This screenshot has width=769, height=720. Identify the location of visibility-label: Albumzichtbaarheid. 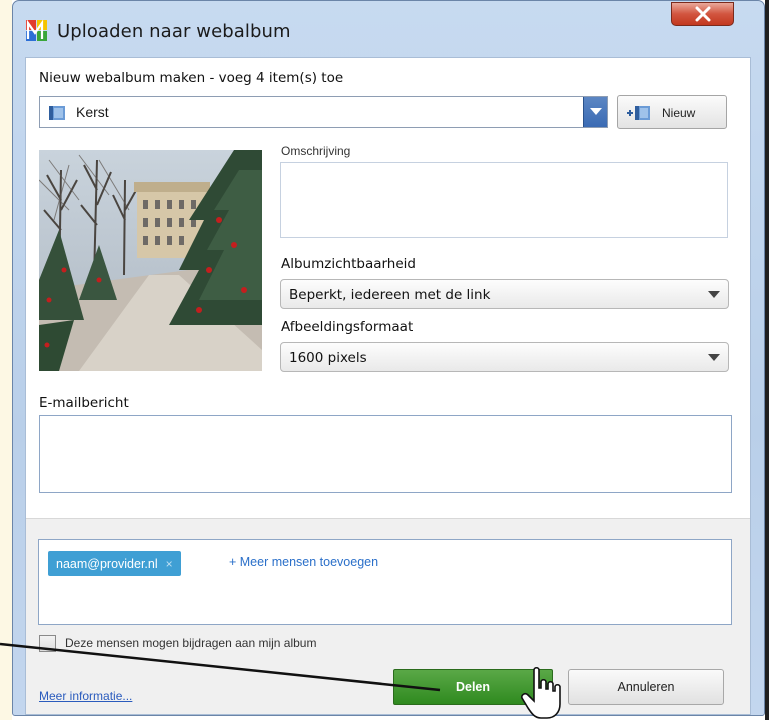
(348, 264).